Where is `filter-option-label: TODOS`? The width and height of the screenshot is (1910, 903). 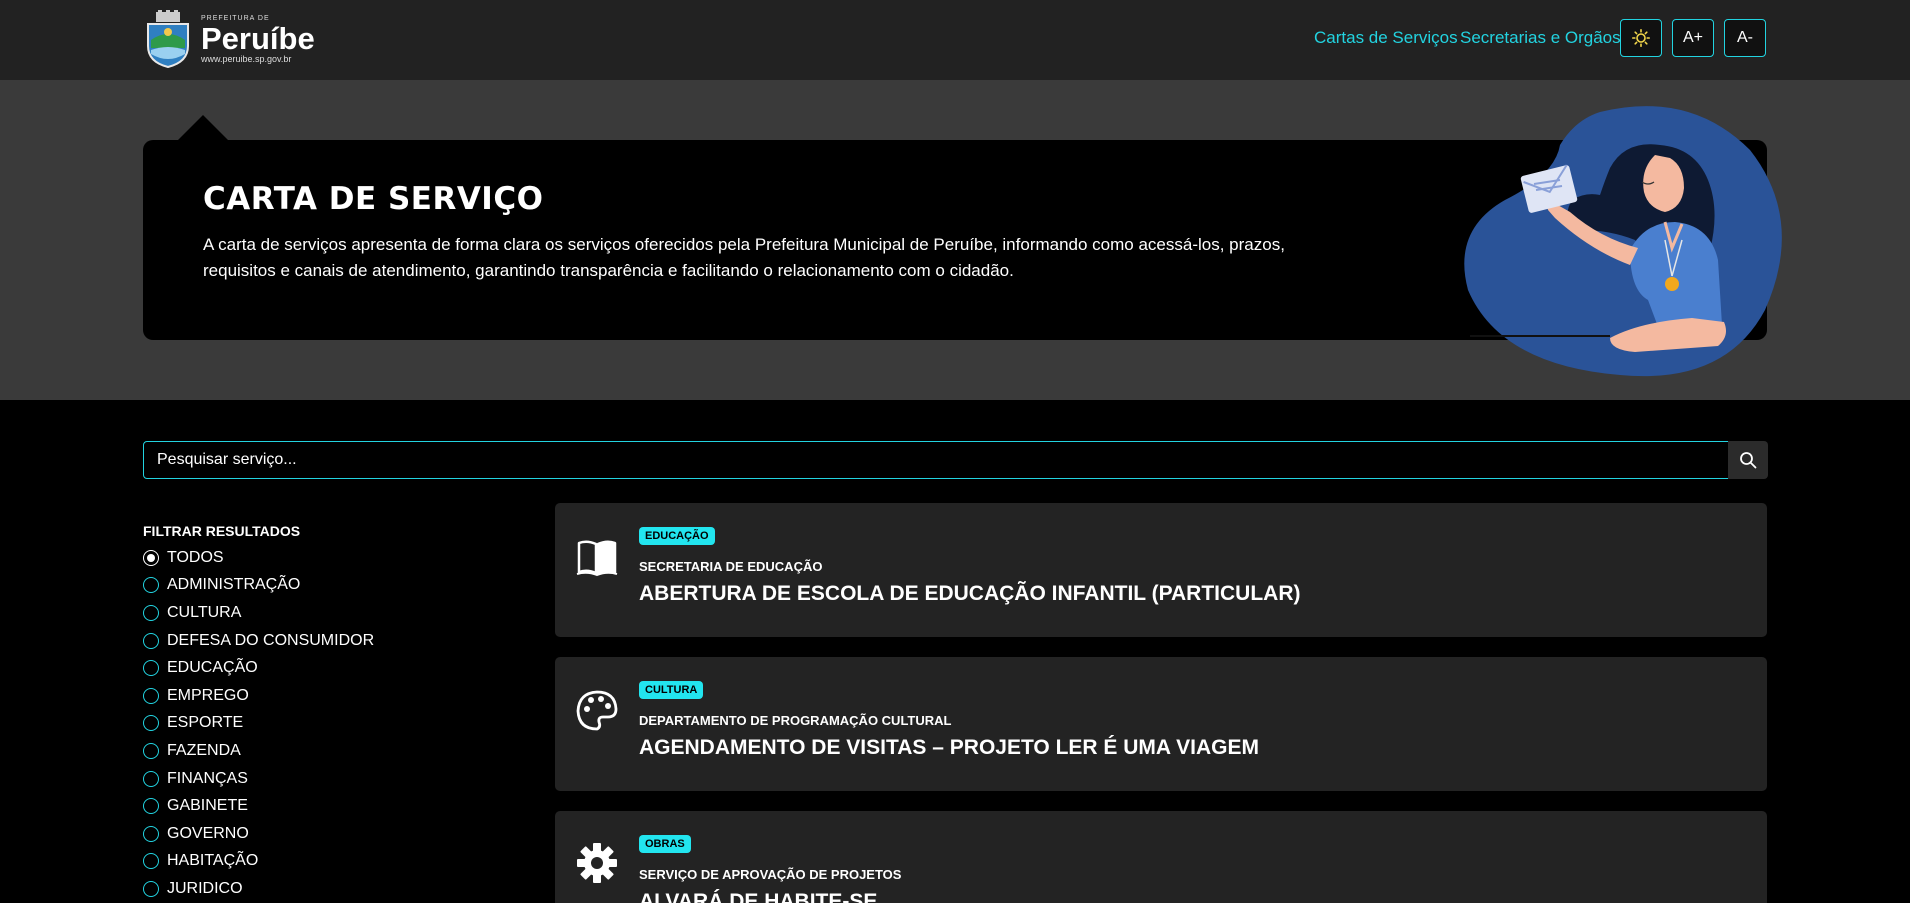 filter-option-label: TODOS is located at coordinates (195, 557).